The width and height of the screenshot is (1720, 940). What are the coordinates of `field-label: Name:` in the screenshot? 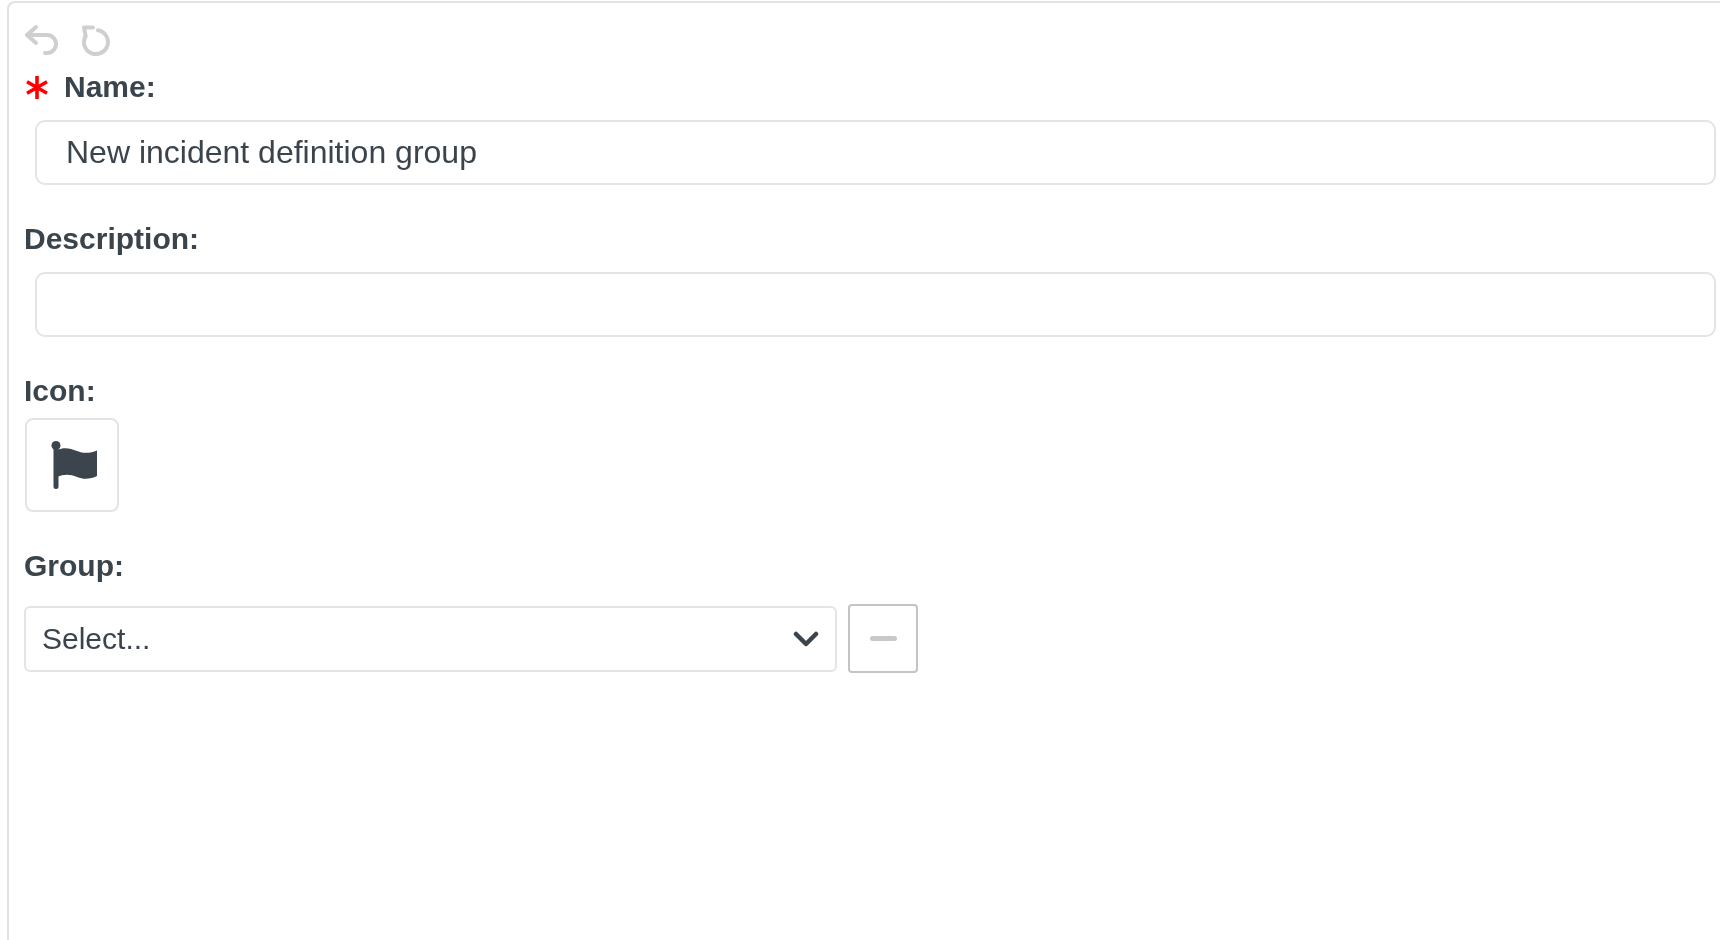 It's located at (110, 87).